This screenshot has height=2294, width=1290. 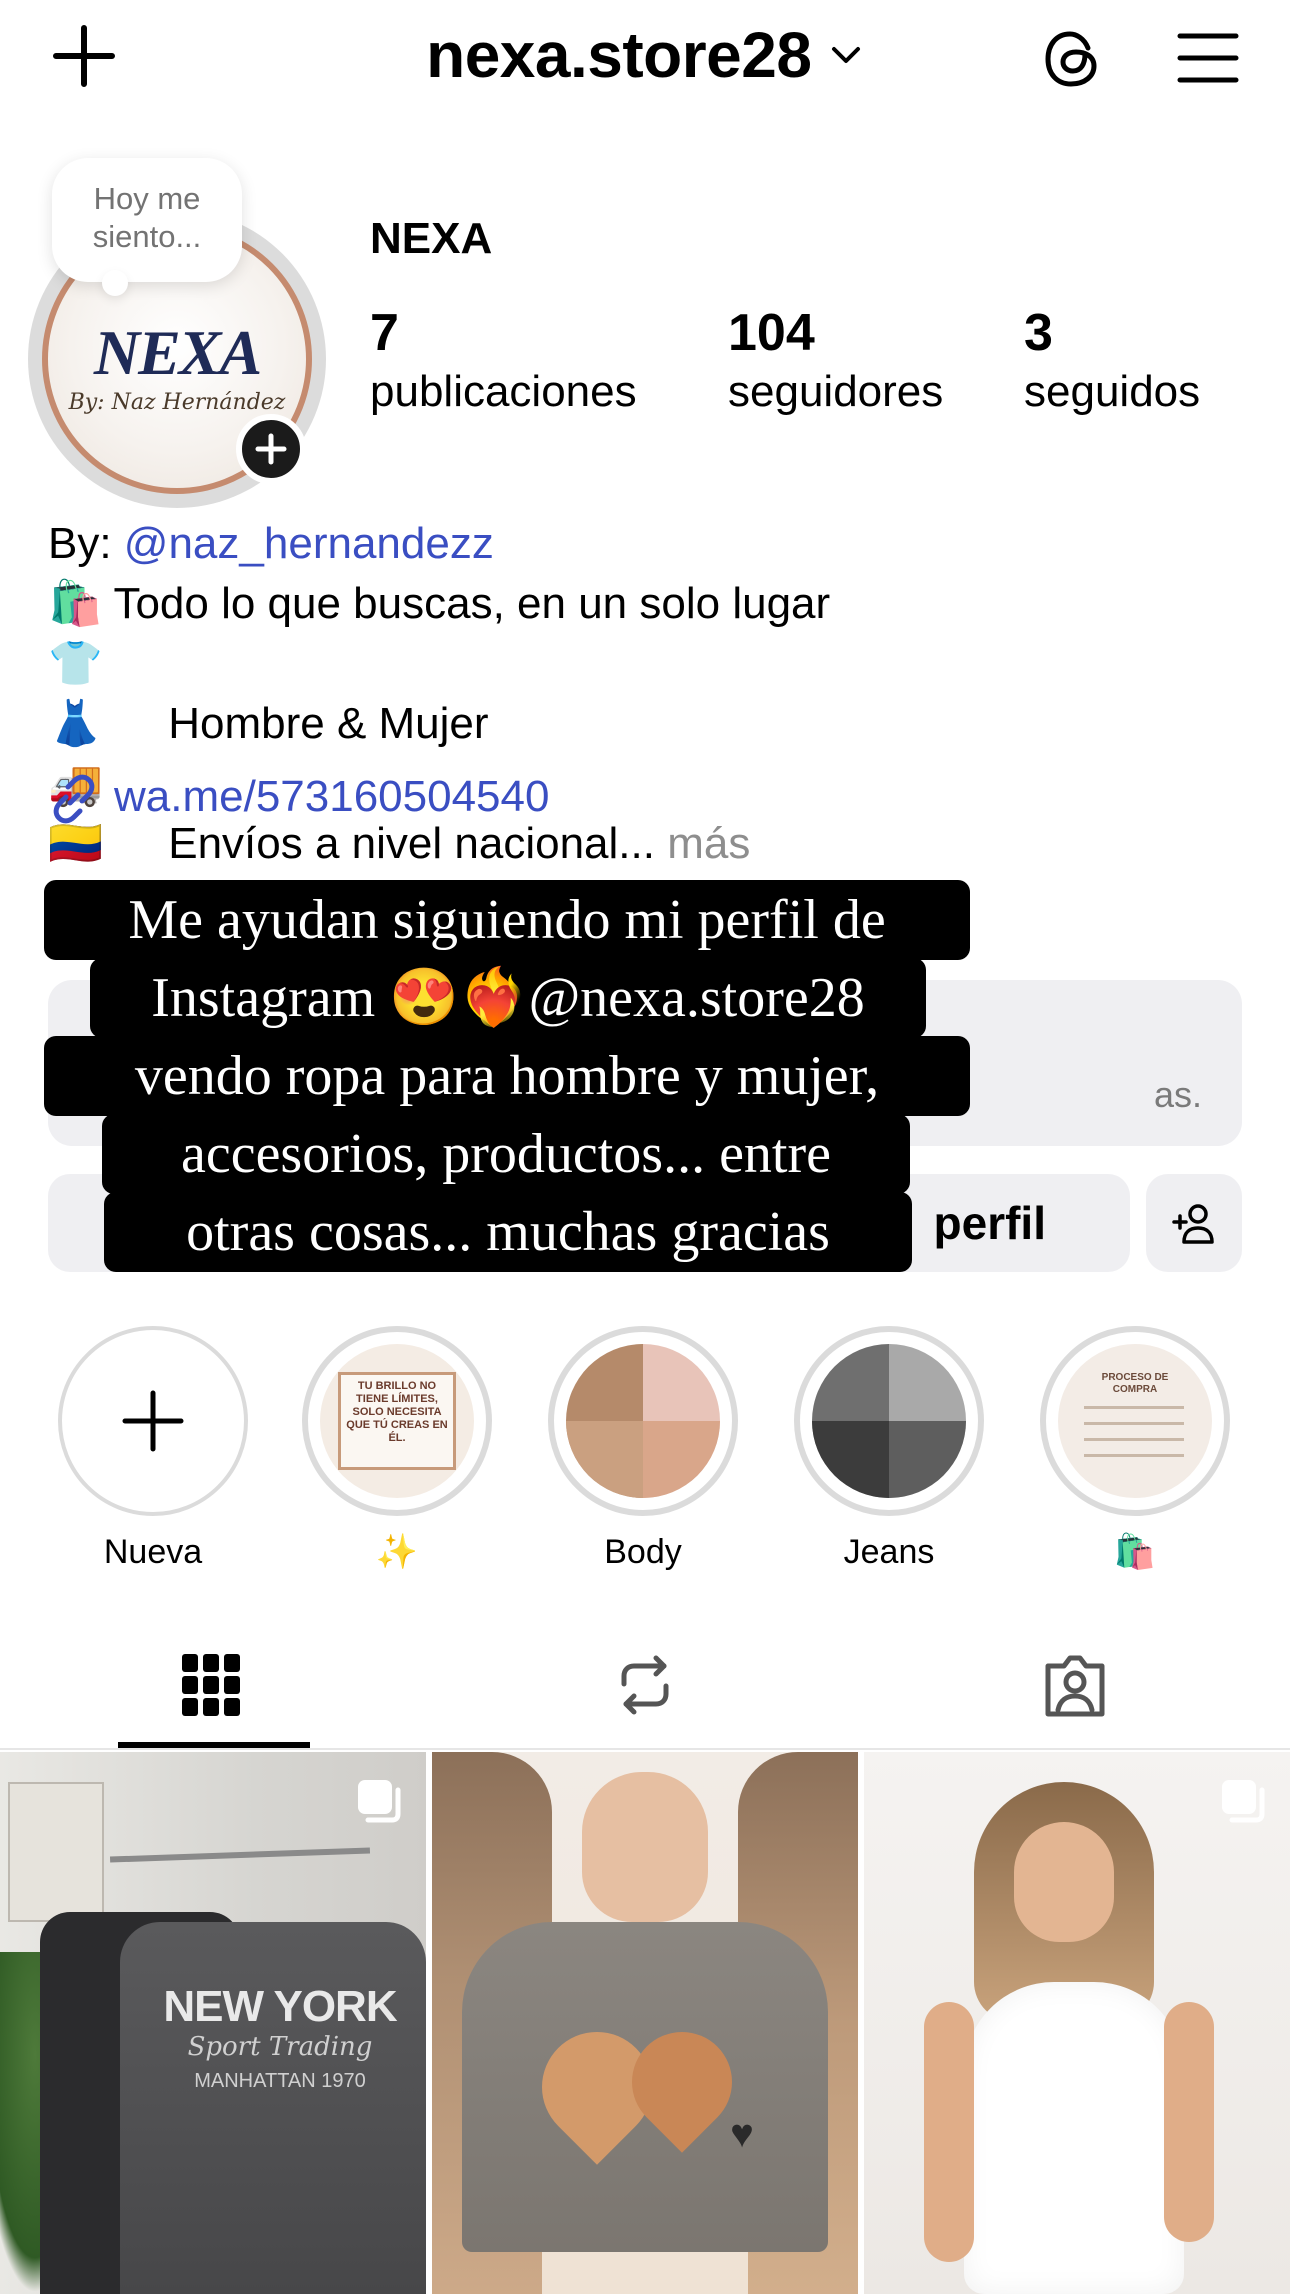 I want to click on bio-mention-link: @naz_hernandezz, so click(x=309, y=543).